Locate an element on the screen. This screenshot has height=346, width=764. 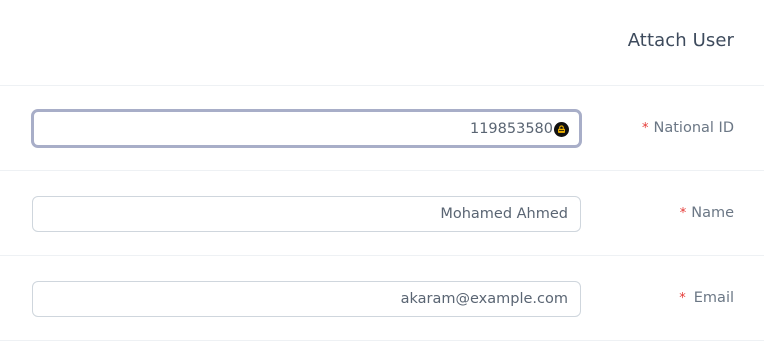
name-value: Mohamed Ahmed is located at coordinates (504, 214).